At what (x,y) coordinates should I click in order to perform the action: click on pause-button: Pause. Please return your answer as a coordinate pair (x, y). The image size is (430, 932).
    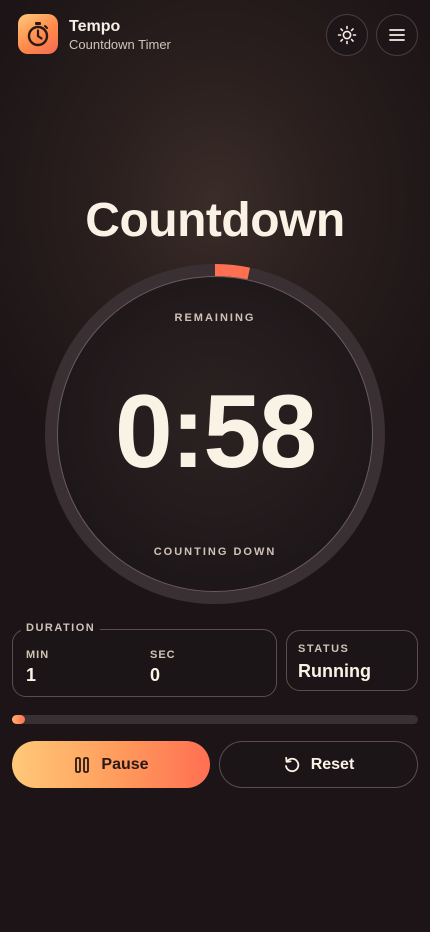
    Looking at the image, I should click on (111, 764).